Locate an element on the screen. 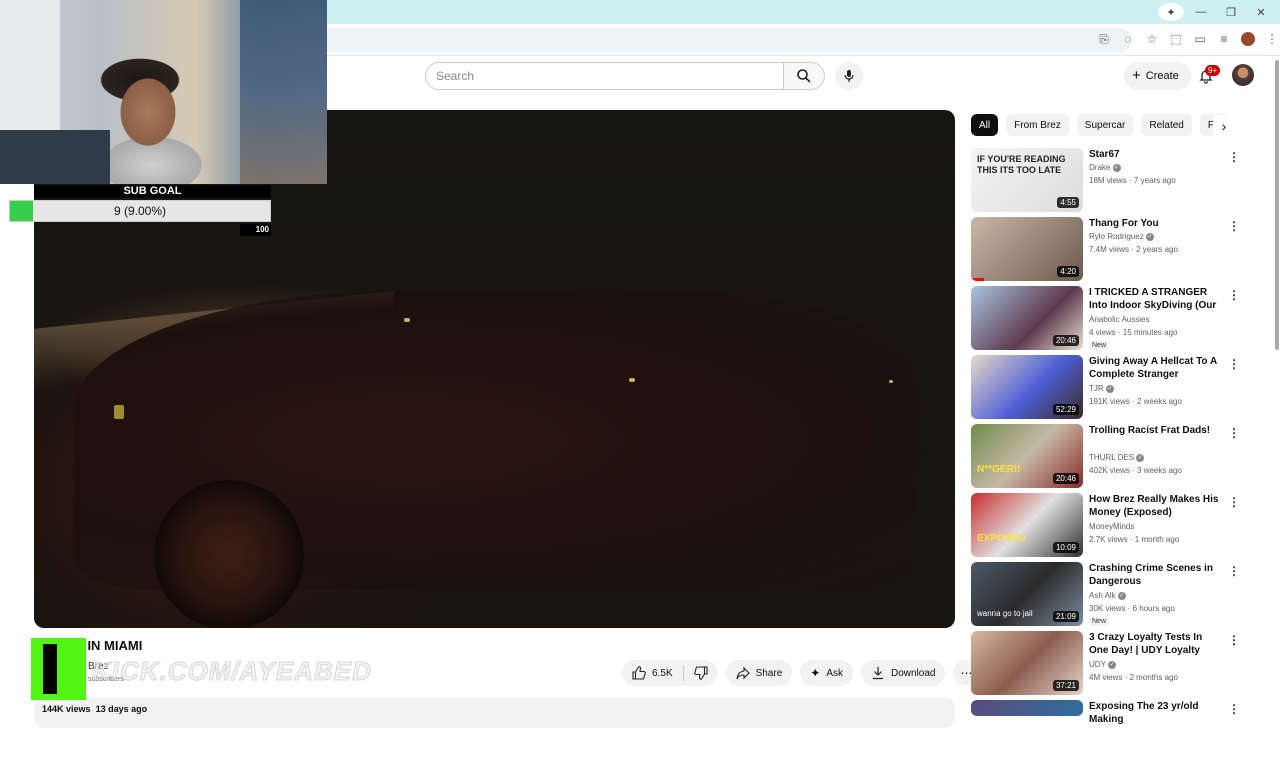  chip-supercar: Supercar is located at coordinates (1105, 125).